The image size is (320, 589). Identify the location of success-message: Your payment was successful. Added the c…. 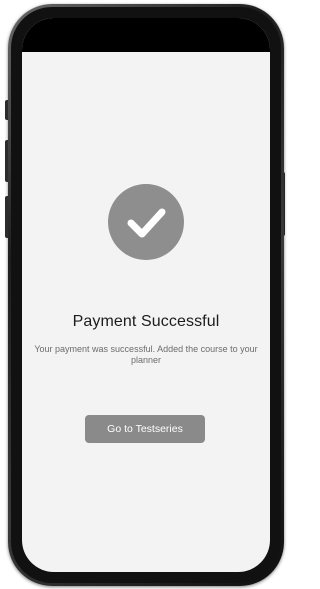
(146, 354).